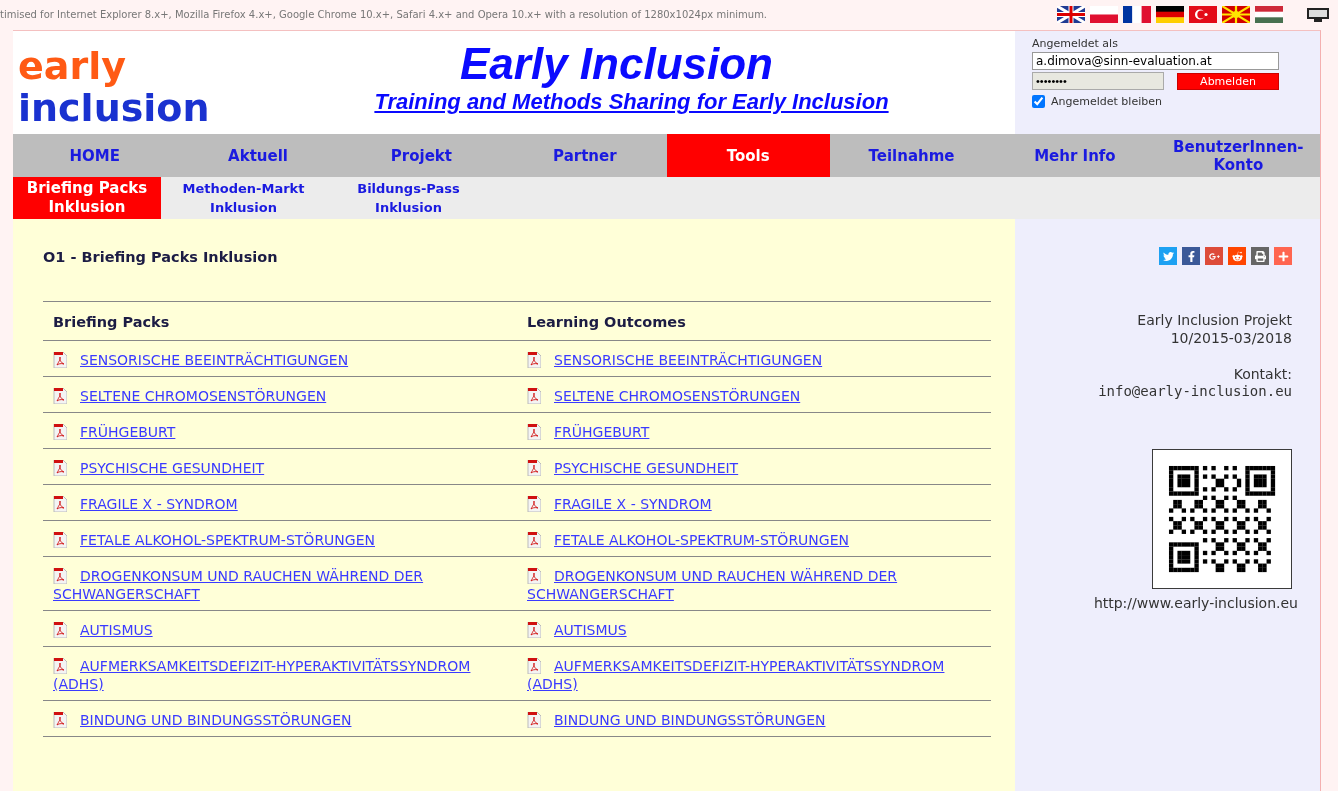 The width and height of the screenshot is (1338, 791). Describe the element at coordinates (1260, 256) in the screenshot. I see `printer-icon` at that location.